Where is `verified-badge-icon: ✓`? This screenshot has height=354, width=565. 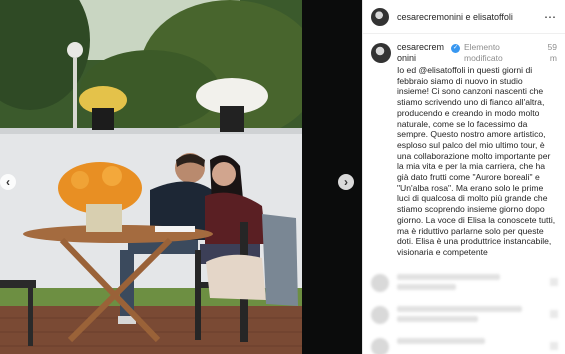 verified-badge-icon: ✓ is located at coordinates (455, 48).